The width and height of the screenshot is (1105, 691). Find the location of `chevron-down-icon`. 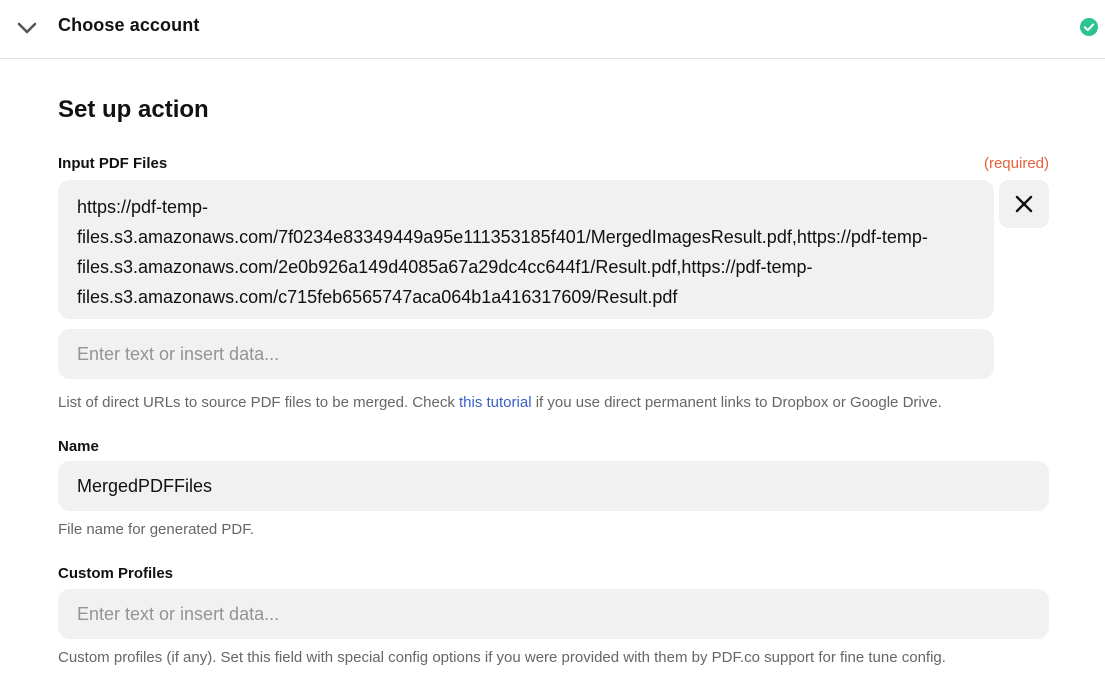

chevron-down-icon is located at coordinates (27, 28).